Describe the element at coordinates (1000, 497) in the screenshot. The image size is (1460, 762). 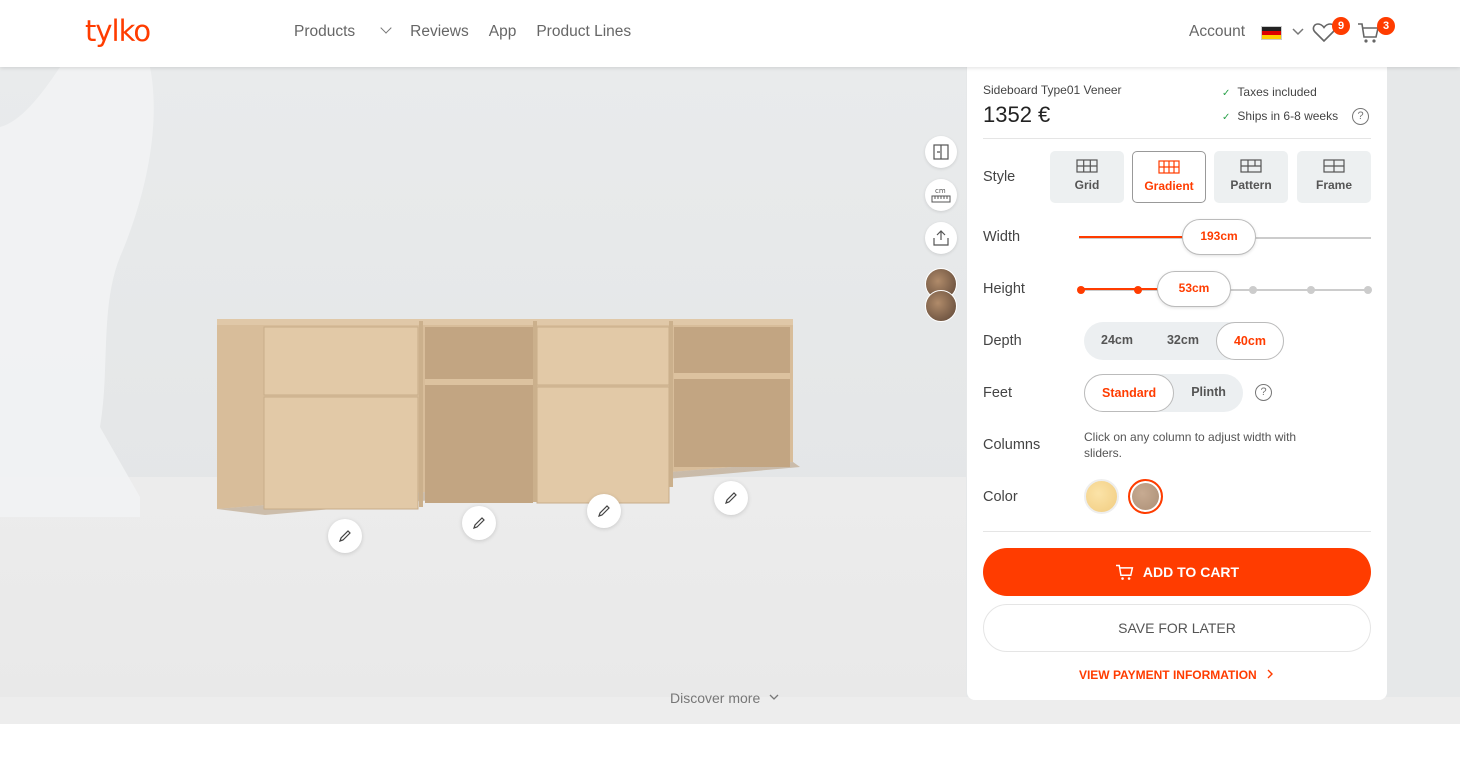
I see `color-label: Color` at that location.